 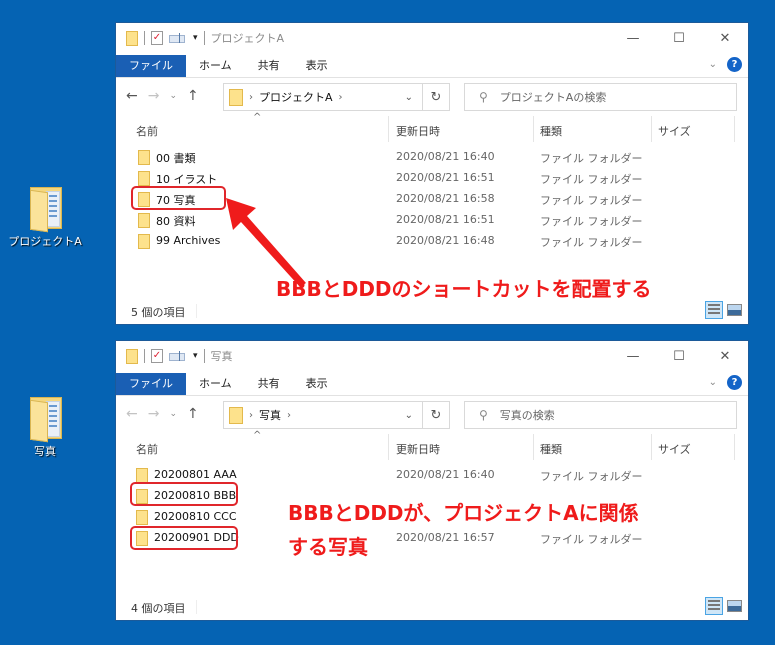 I want to click on file-name: 20200801 AAA, so click(x=195, y=474).